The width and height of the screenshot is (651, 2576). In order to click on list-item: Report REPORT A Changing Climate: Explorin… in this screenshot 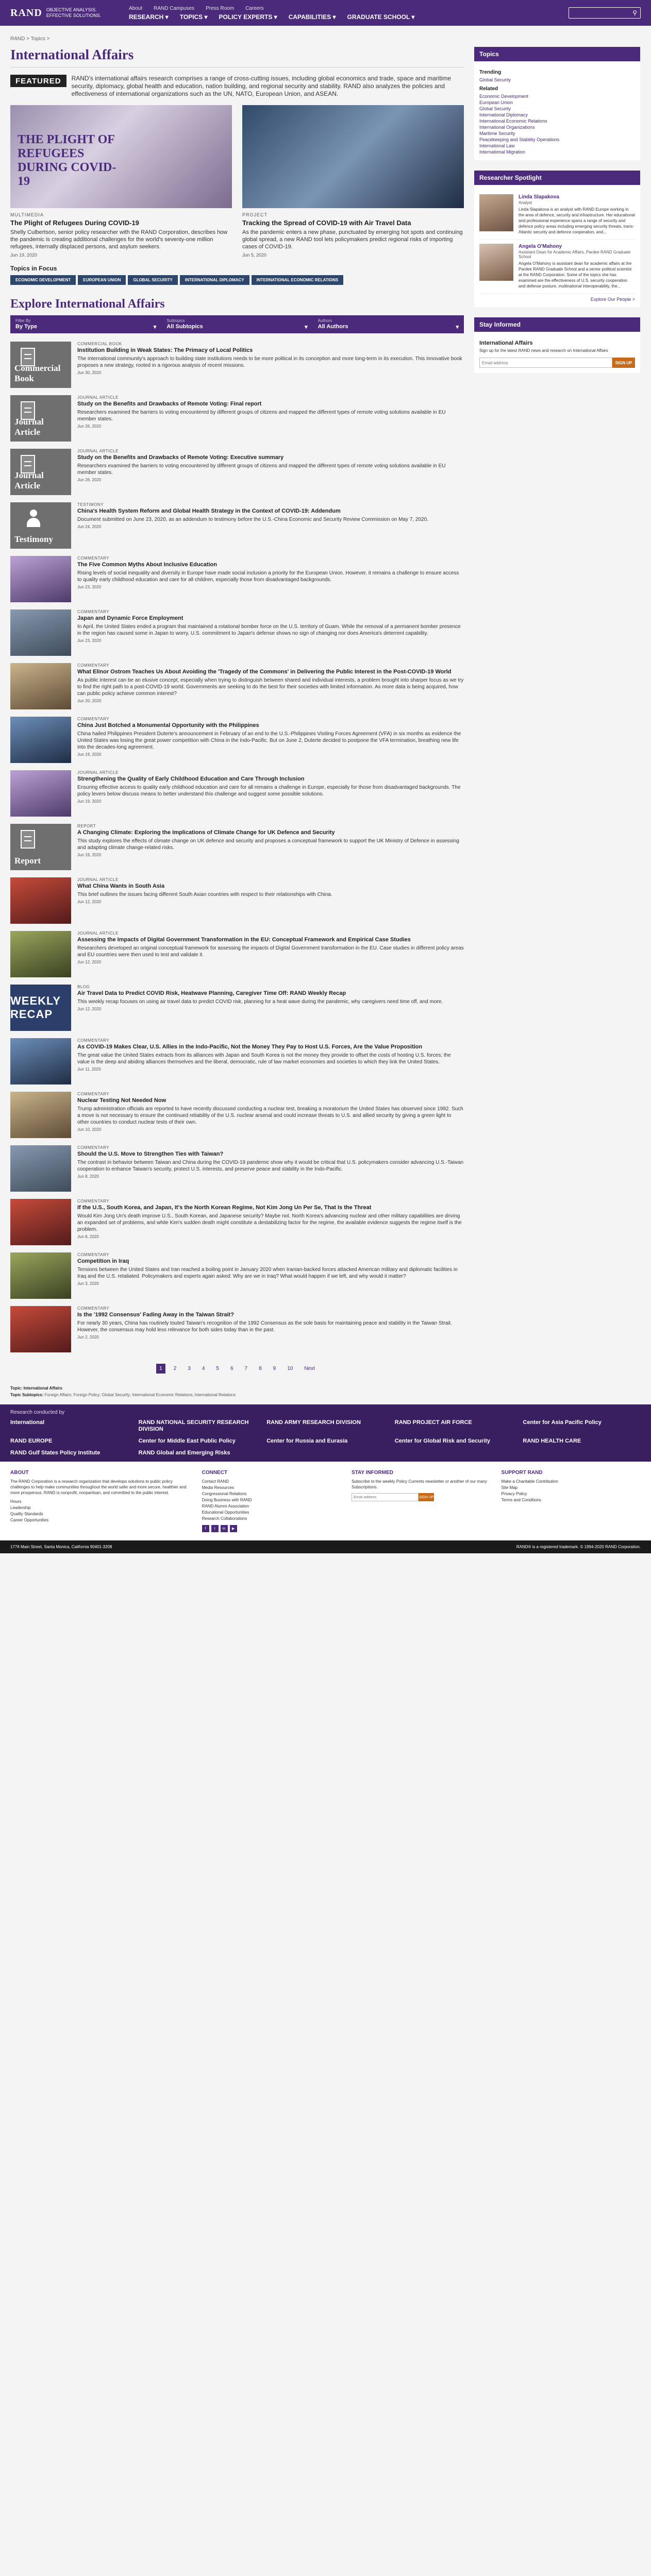, I will do `click(237, 851)`.